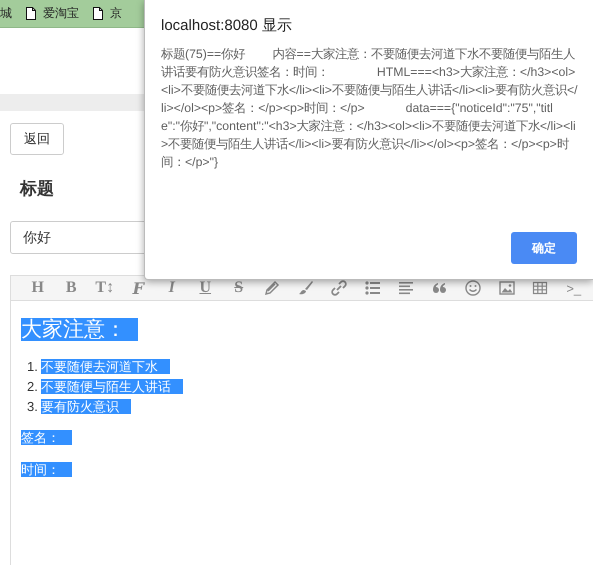  Describe the element at coordinates (544, 248) in the screenshot. I see `ok-button: 确定` at that location.